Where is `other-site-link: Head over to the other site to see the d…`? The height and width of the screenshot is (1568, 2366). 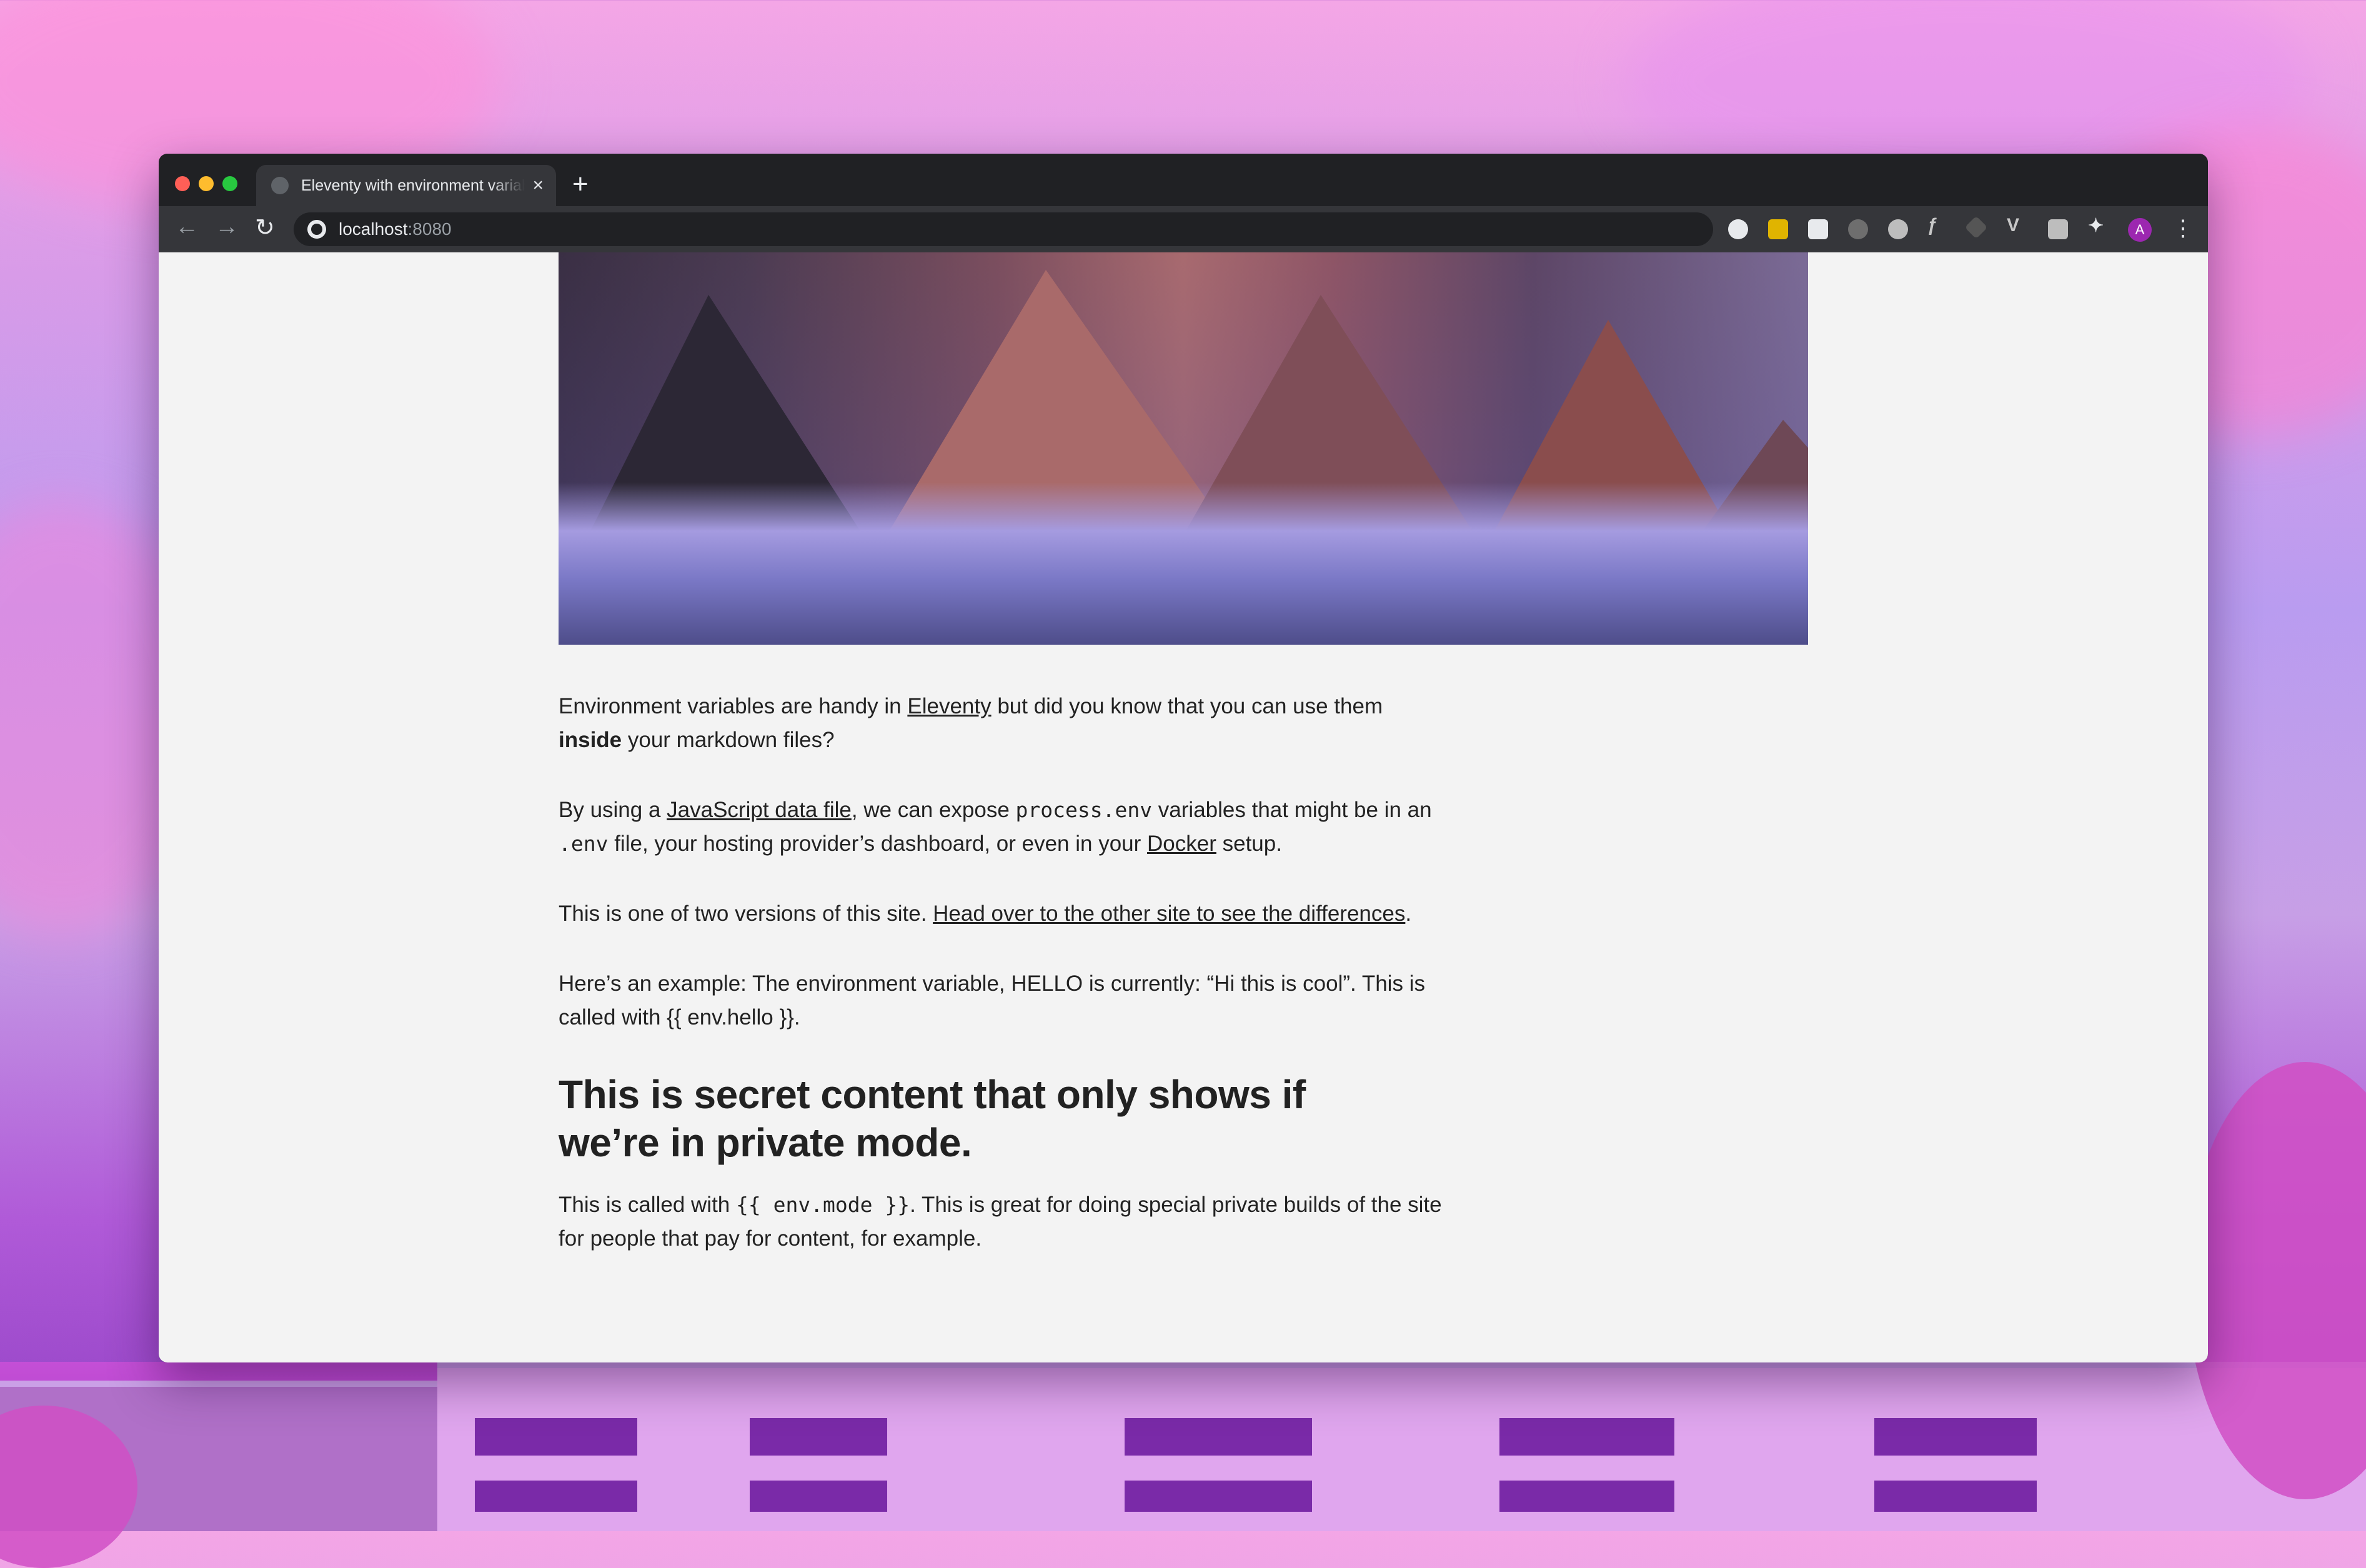 other-site-link: Head over to the other site to see the d… is located at coordinates (1169, 913).